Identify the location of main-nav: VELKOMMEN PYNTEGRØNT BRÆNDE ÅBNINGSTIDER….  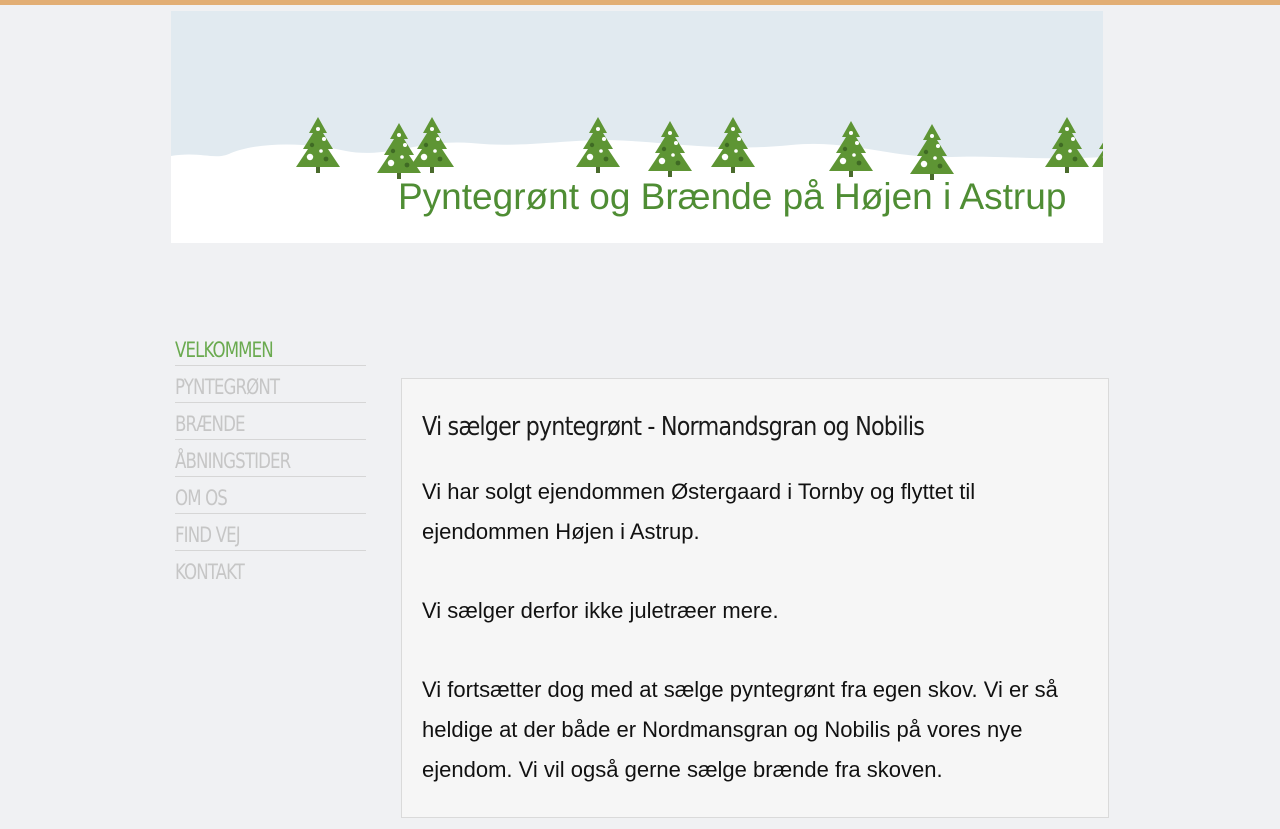
(270, 458).